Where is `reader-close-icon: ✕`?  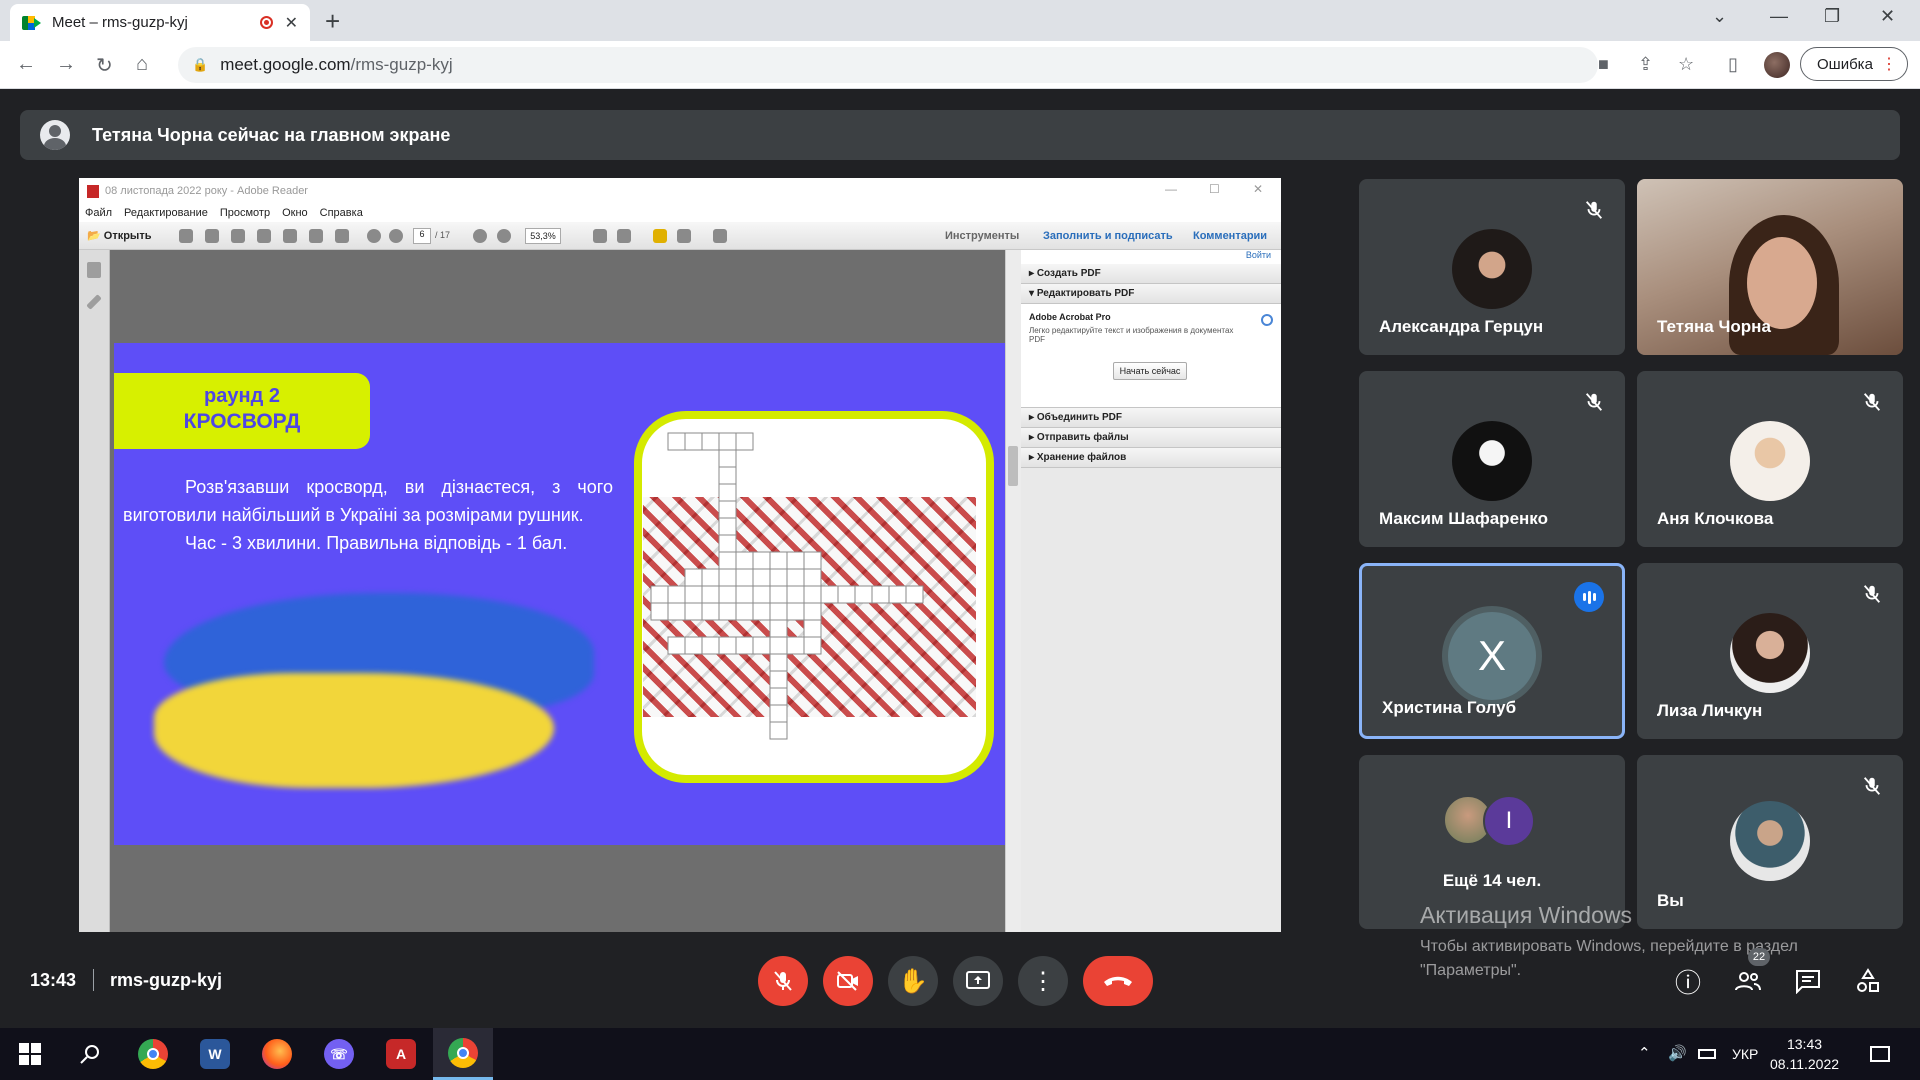 reader-close-icon: ✕ is located at coordinates (1258, 189).